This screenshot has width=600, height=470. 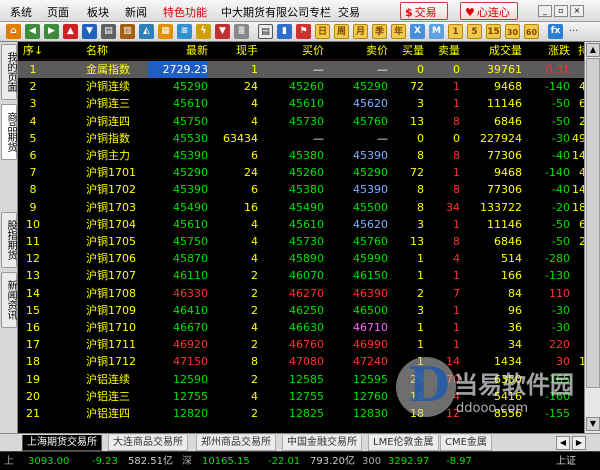 I want to click on fifteen-minute-button: 15, so click(x=493, y=31).